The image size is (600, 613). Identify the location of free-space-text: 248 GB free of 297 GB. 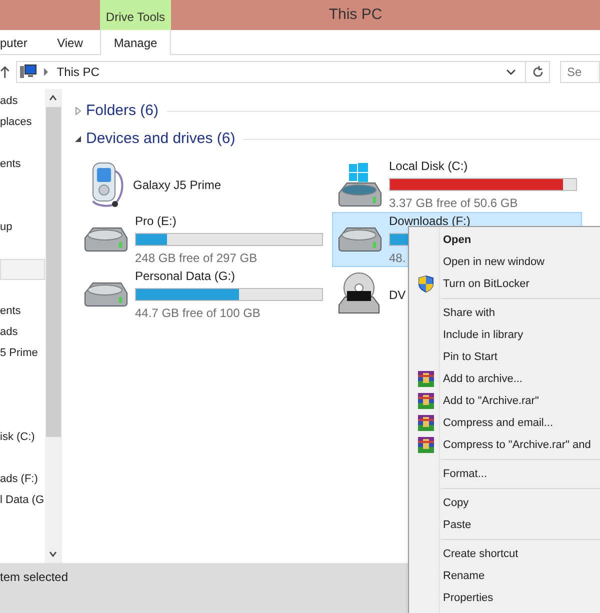
(196, 258).